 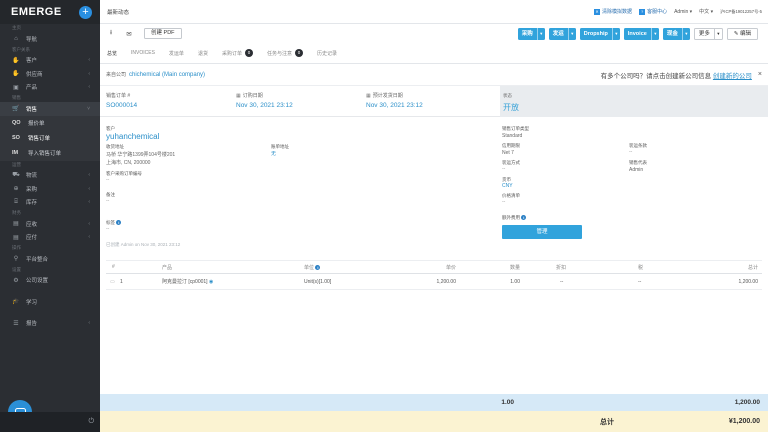 What do you see at coordinates (542, 232) in the screenshot?
I see `manage-button: 管理` at bounding box center [542, 232].